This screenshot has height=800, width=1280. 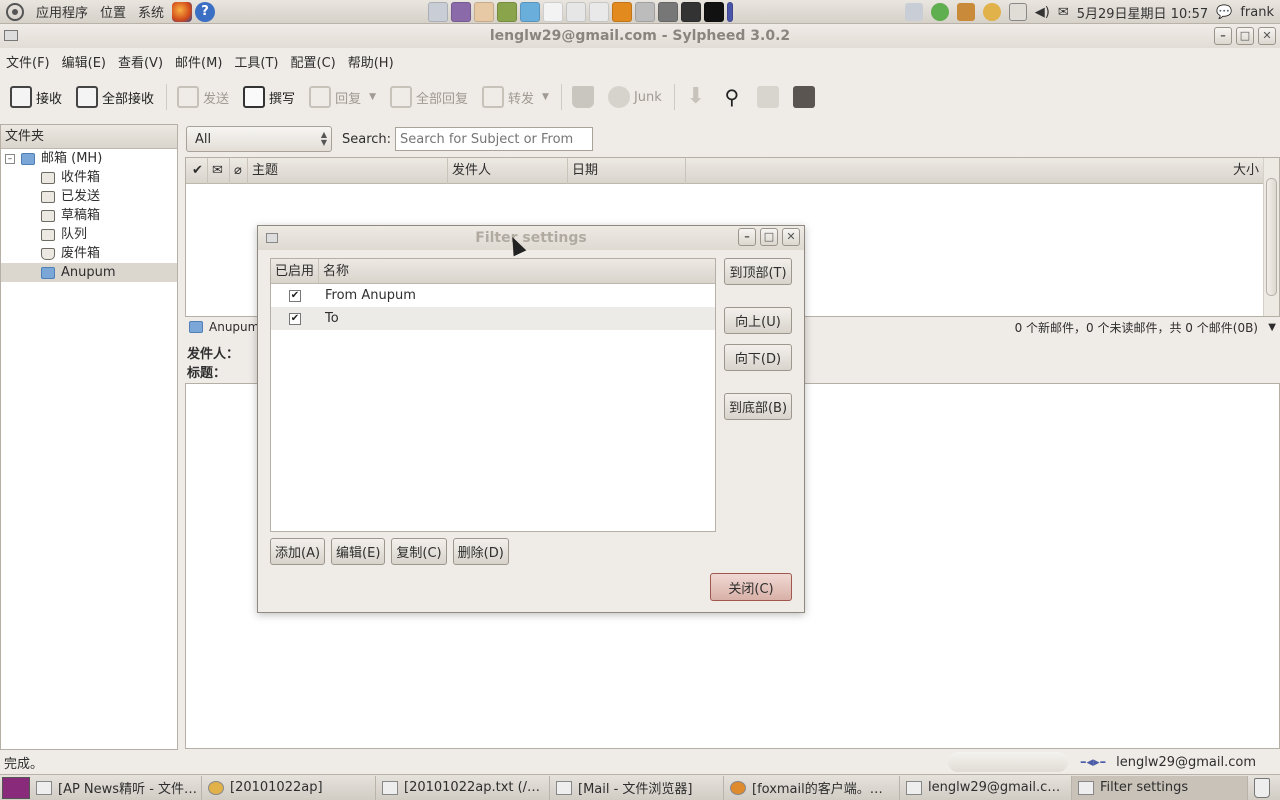 I want to click on status-dropdown-icon: ▼, so click(x=1272, y=327).